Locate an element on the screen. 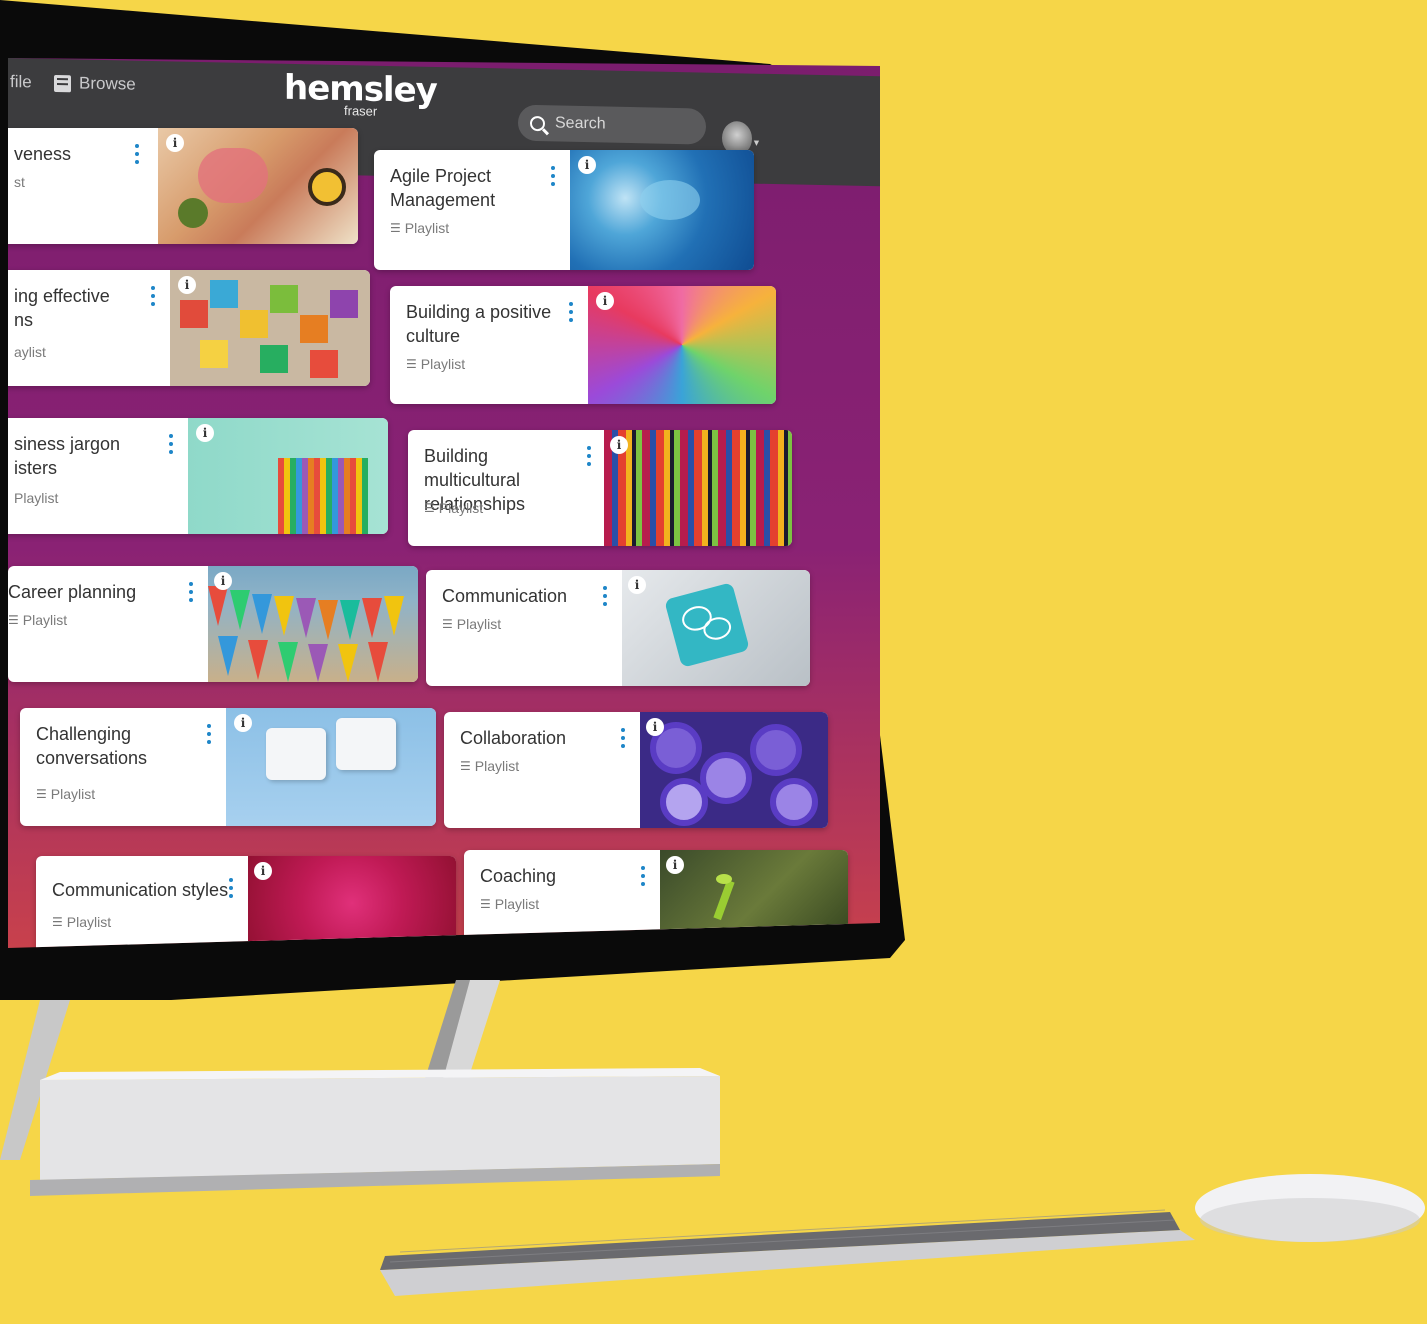 This screenshot has height=1324, width=1427. chevron-down-icon: ▼ is located at coordinates (756, 143).